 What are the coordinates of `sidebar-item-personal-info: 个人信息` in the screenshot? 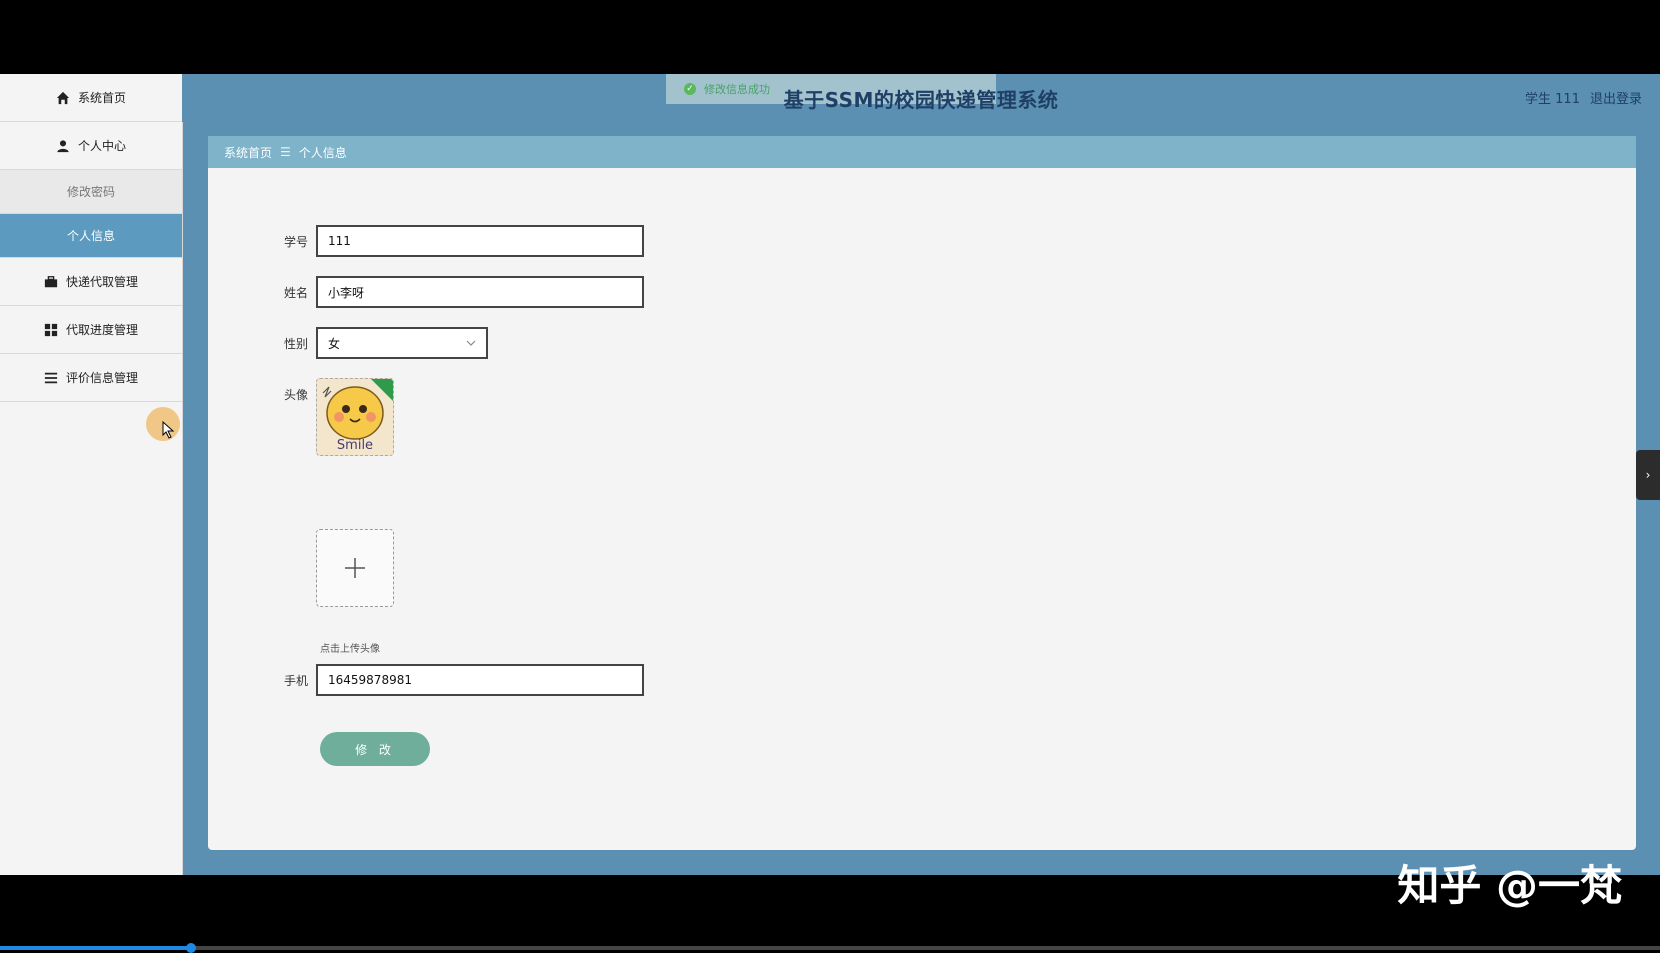 It's located at (91, 236).